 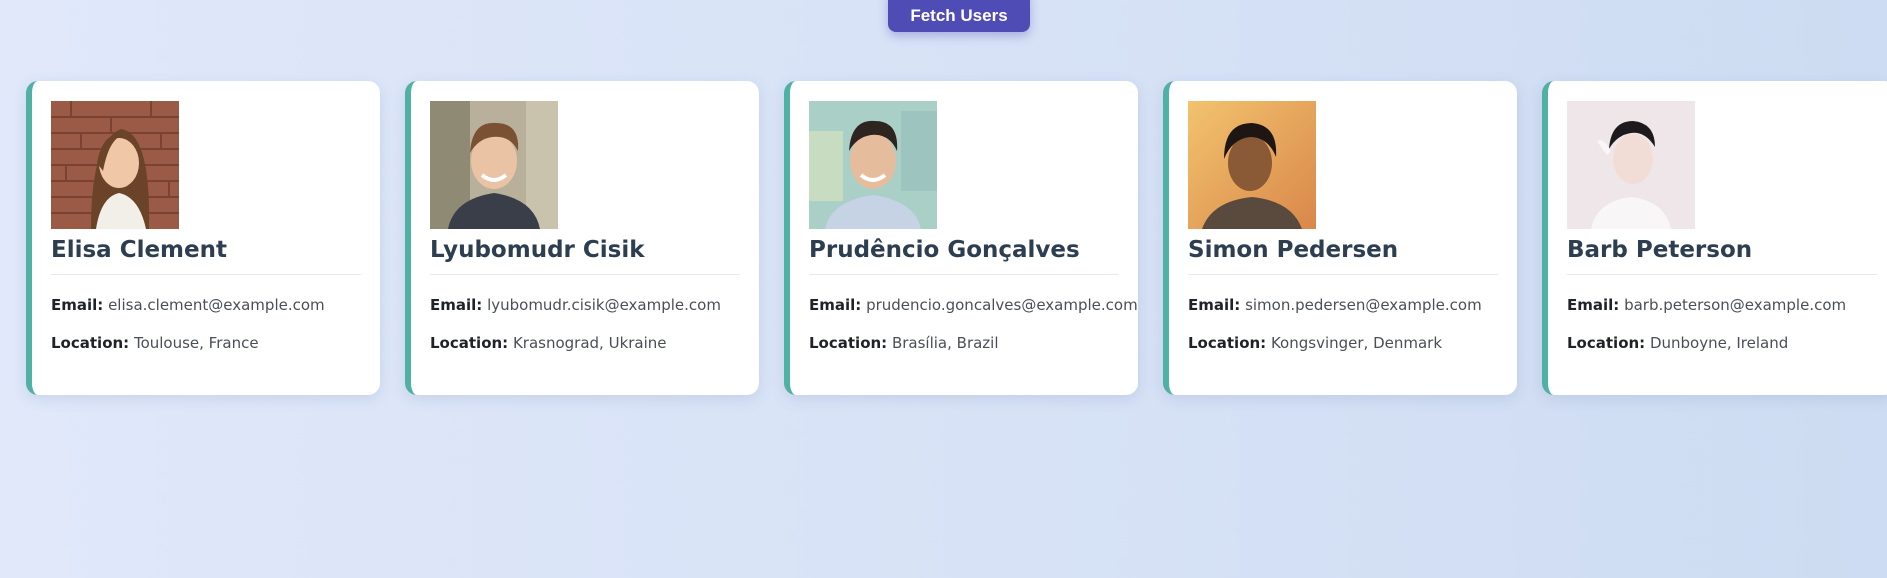 I want to click on user-location-row: Location: Kongsvinger, Denmark, so click(x=1343, y=343).